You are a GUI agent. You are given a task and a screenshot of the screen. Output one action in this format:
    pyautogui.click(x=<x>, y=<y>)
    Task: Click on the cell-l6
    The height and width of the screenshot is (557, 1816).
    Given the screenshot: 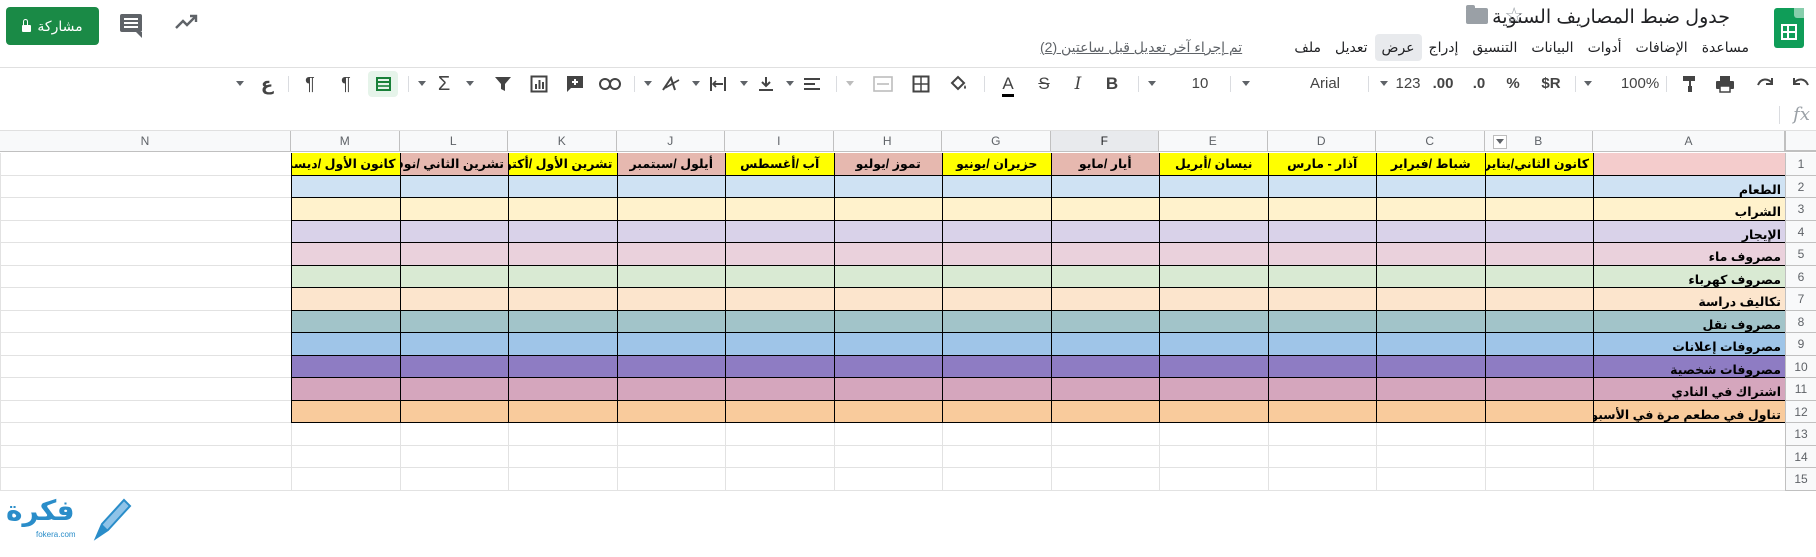 What is the action you would take?
    pyautogui.click(x=453, y=276)
    